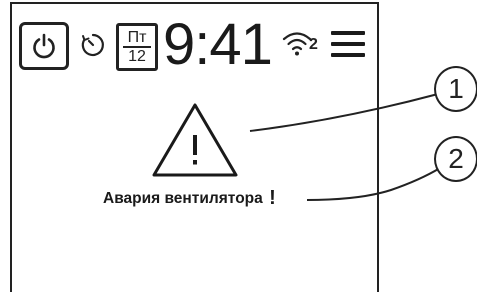 The image size is (477, 292). Describe the element at coordinates (455, 89) in the screenshot. I see `callout-1: 1` at that location.